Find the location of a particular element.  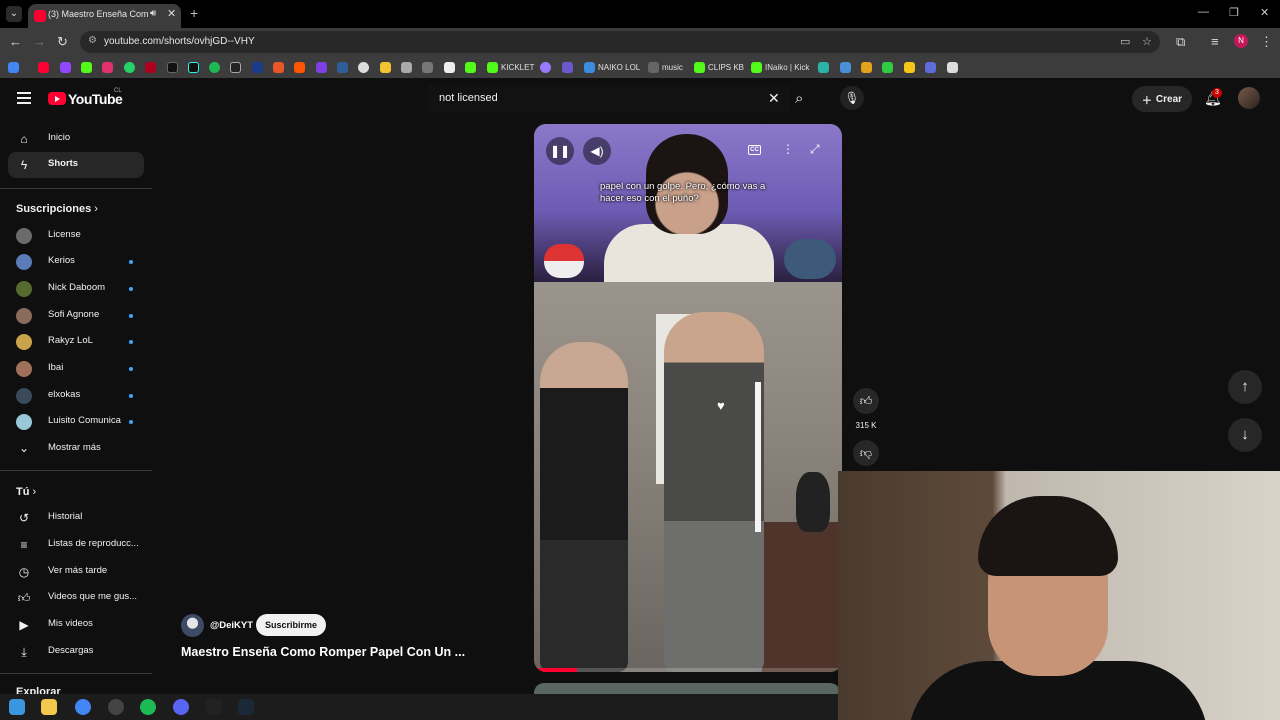

audio-playing-icon: 🔊︎ is located at coordinates (153, 13).